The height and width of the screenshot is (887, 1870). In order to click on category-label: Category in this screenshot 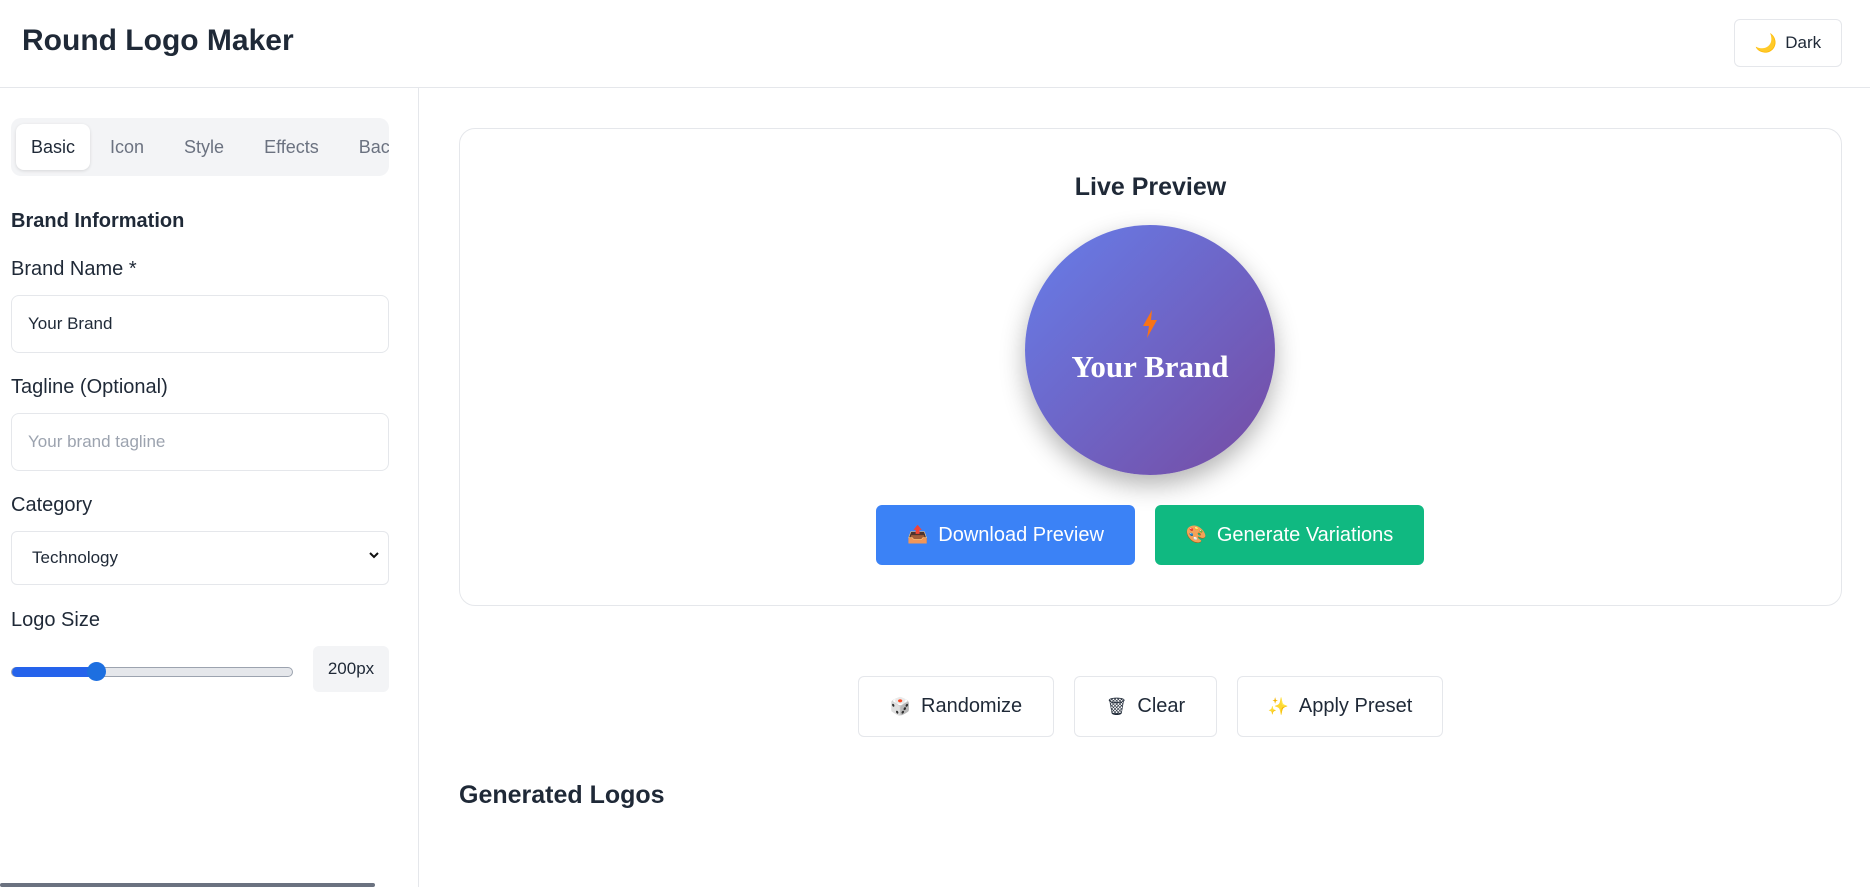, I will do `click(52, 505)`.